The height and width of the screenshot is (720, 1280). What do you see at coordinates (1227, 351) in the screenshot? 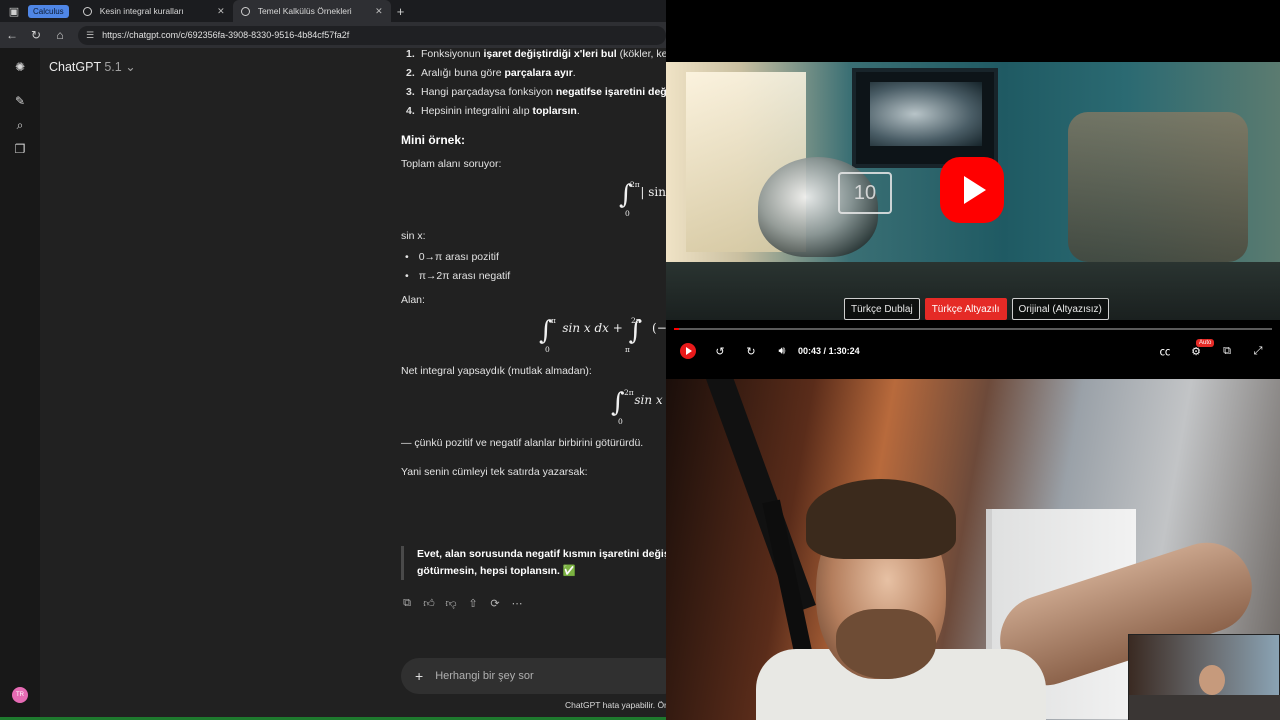
I see `miniplayer-icon: ⧉` at bounding box center [1227, 351].